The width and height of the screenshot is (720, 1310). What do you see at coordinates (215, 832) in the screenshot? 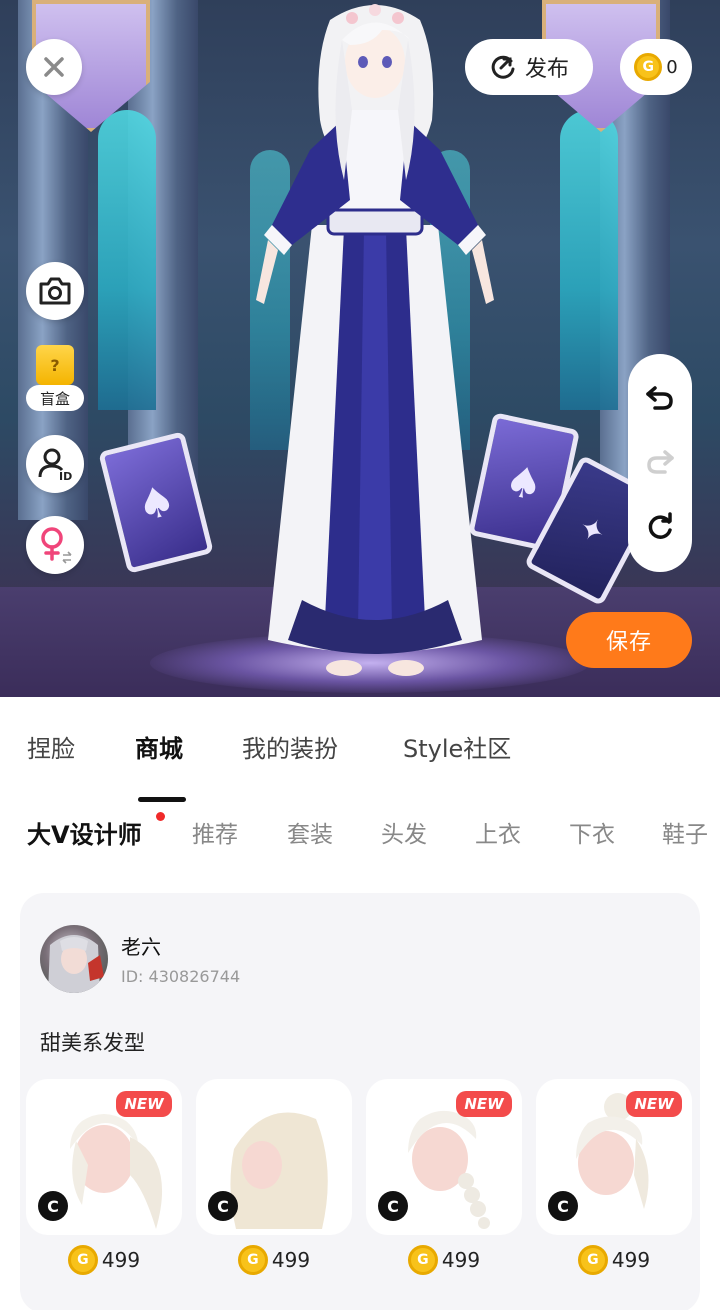
I see `category-tab-recommend: 推荐` at bounding box center [215, 832].